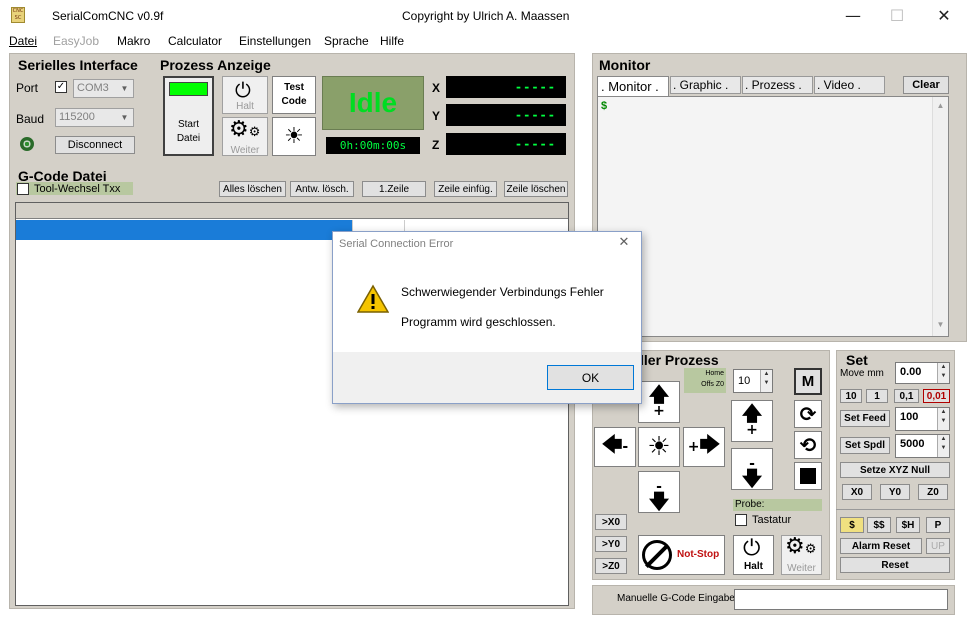 This screenshot has width=967, height=621. What do you see at coordinates (865, 418) in the screenshot?
I see `set-feed-button: Set Feed` at bounding box center [865, 418].